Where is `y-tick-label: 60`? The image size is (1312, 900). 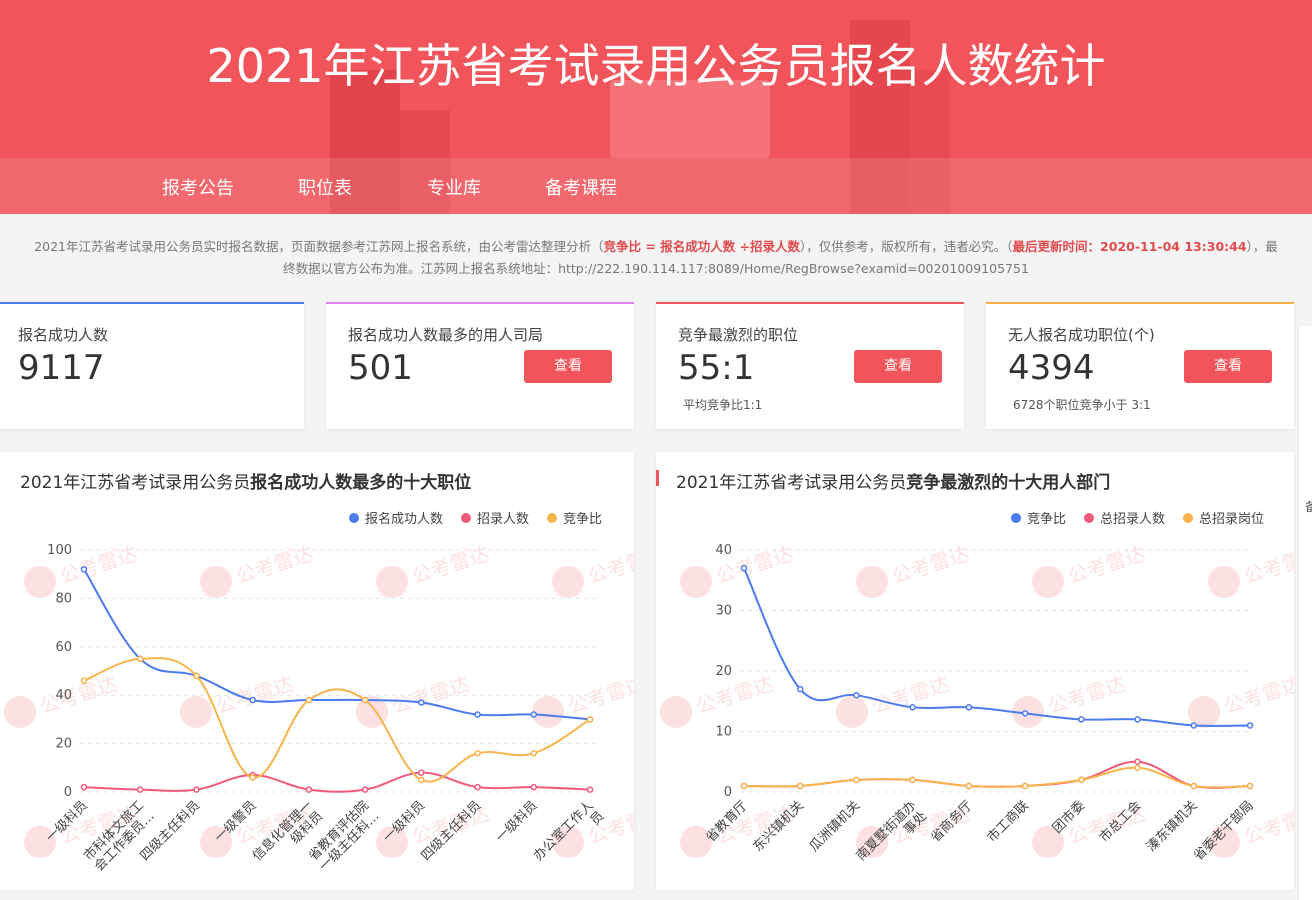 y-tick-label: 60 is located at coordinates (63, 647).